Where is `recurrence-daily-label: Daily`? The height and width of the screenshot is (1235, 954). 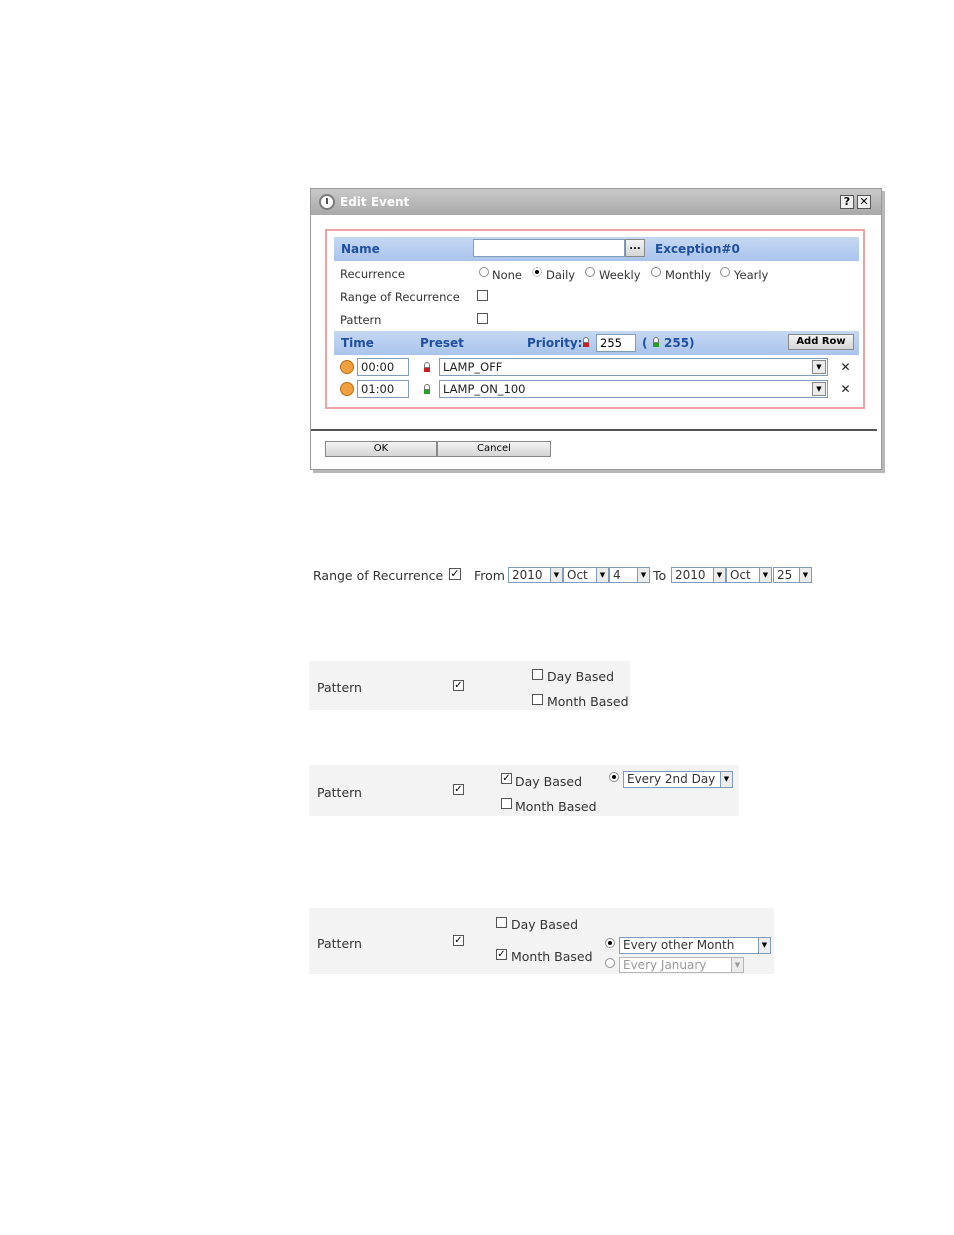
recurrence-daily-label: Daily is located at coordinates (561, 275).